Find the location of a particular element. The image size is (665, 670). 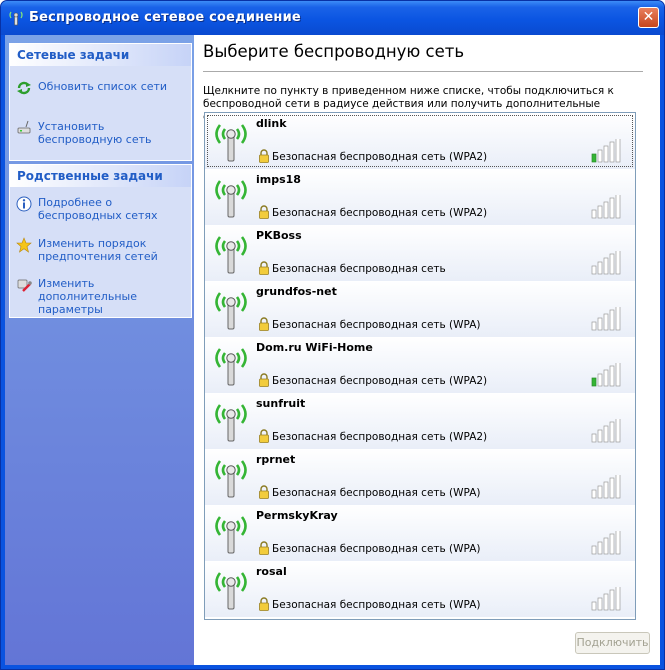

title-bar: Беспроводное сетевое соединение ✕ is located at coordinates (332, 18).